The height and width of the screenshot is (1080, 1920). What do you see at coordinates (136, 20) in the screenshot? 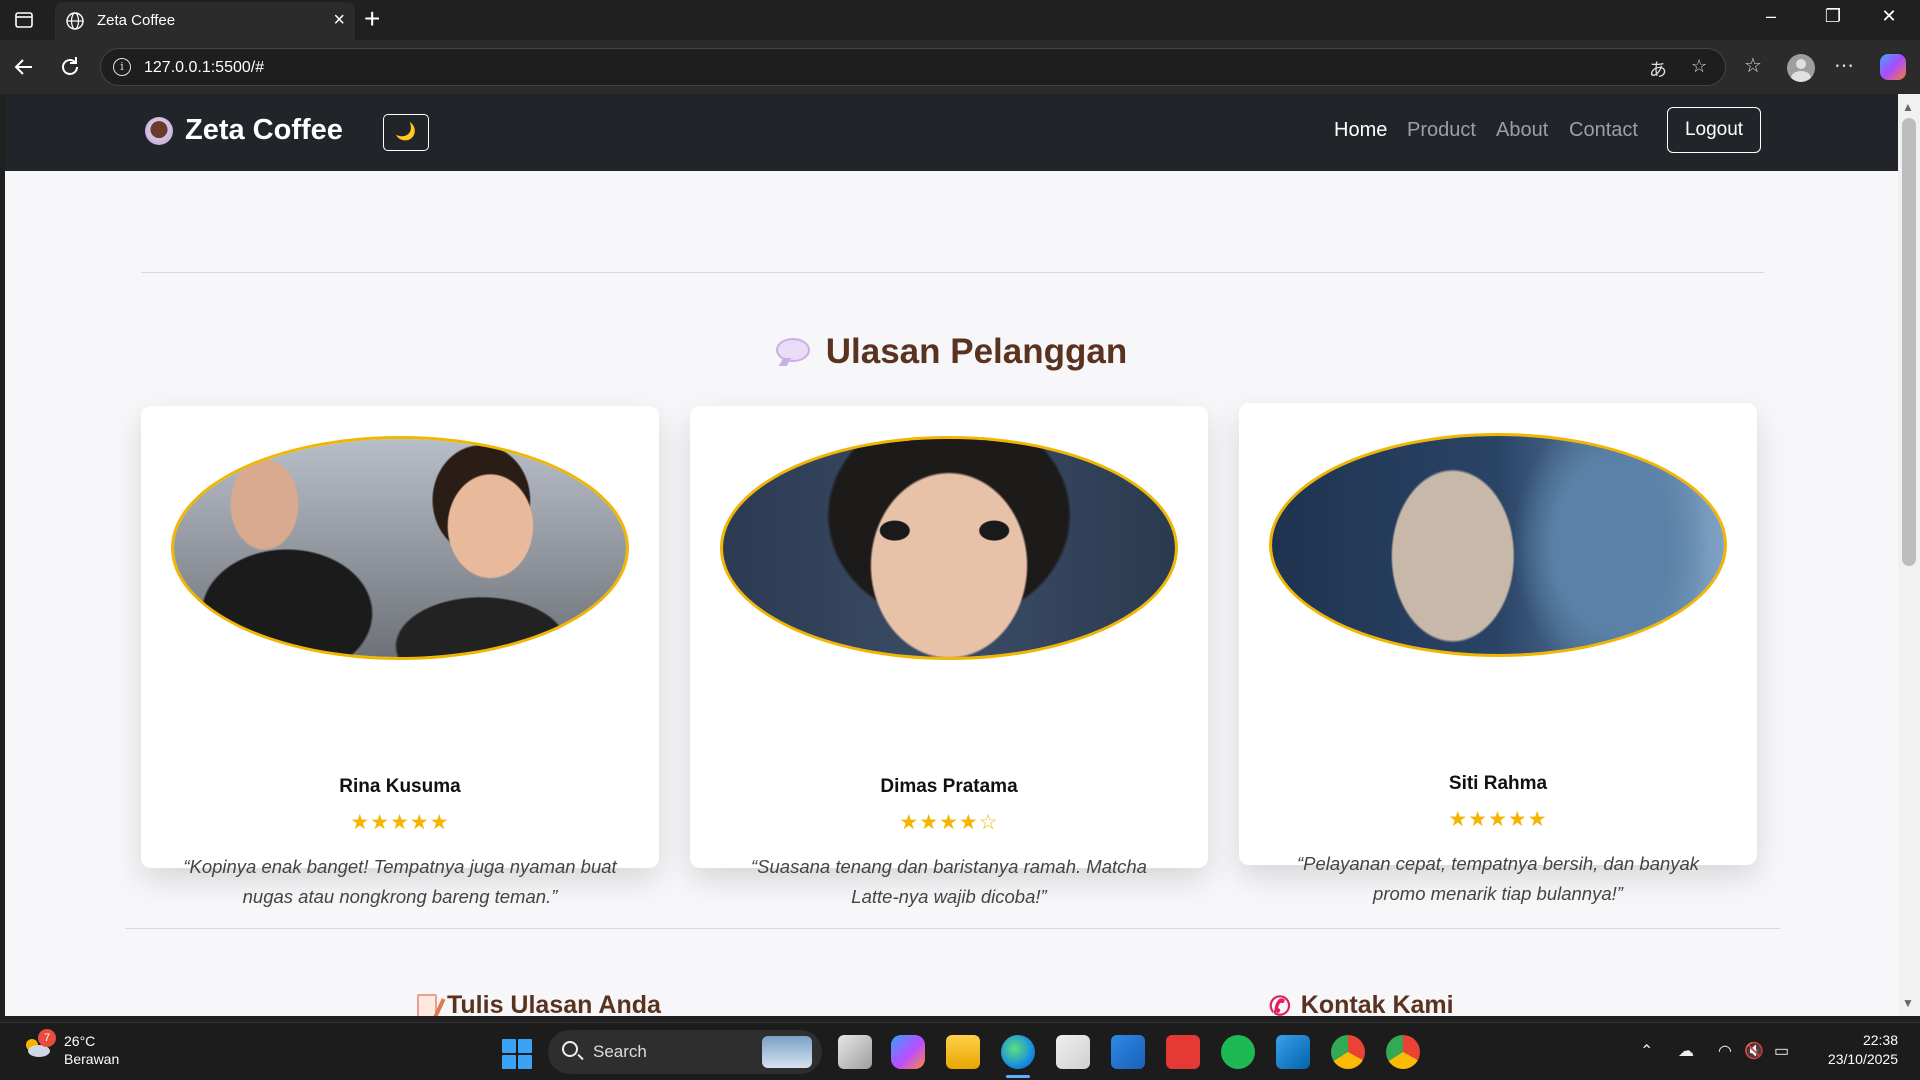
I see `tab-title: Zeta Coffee` at bounding box center [136, 20].